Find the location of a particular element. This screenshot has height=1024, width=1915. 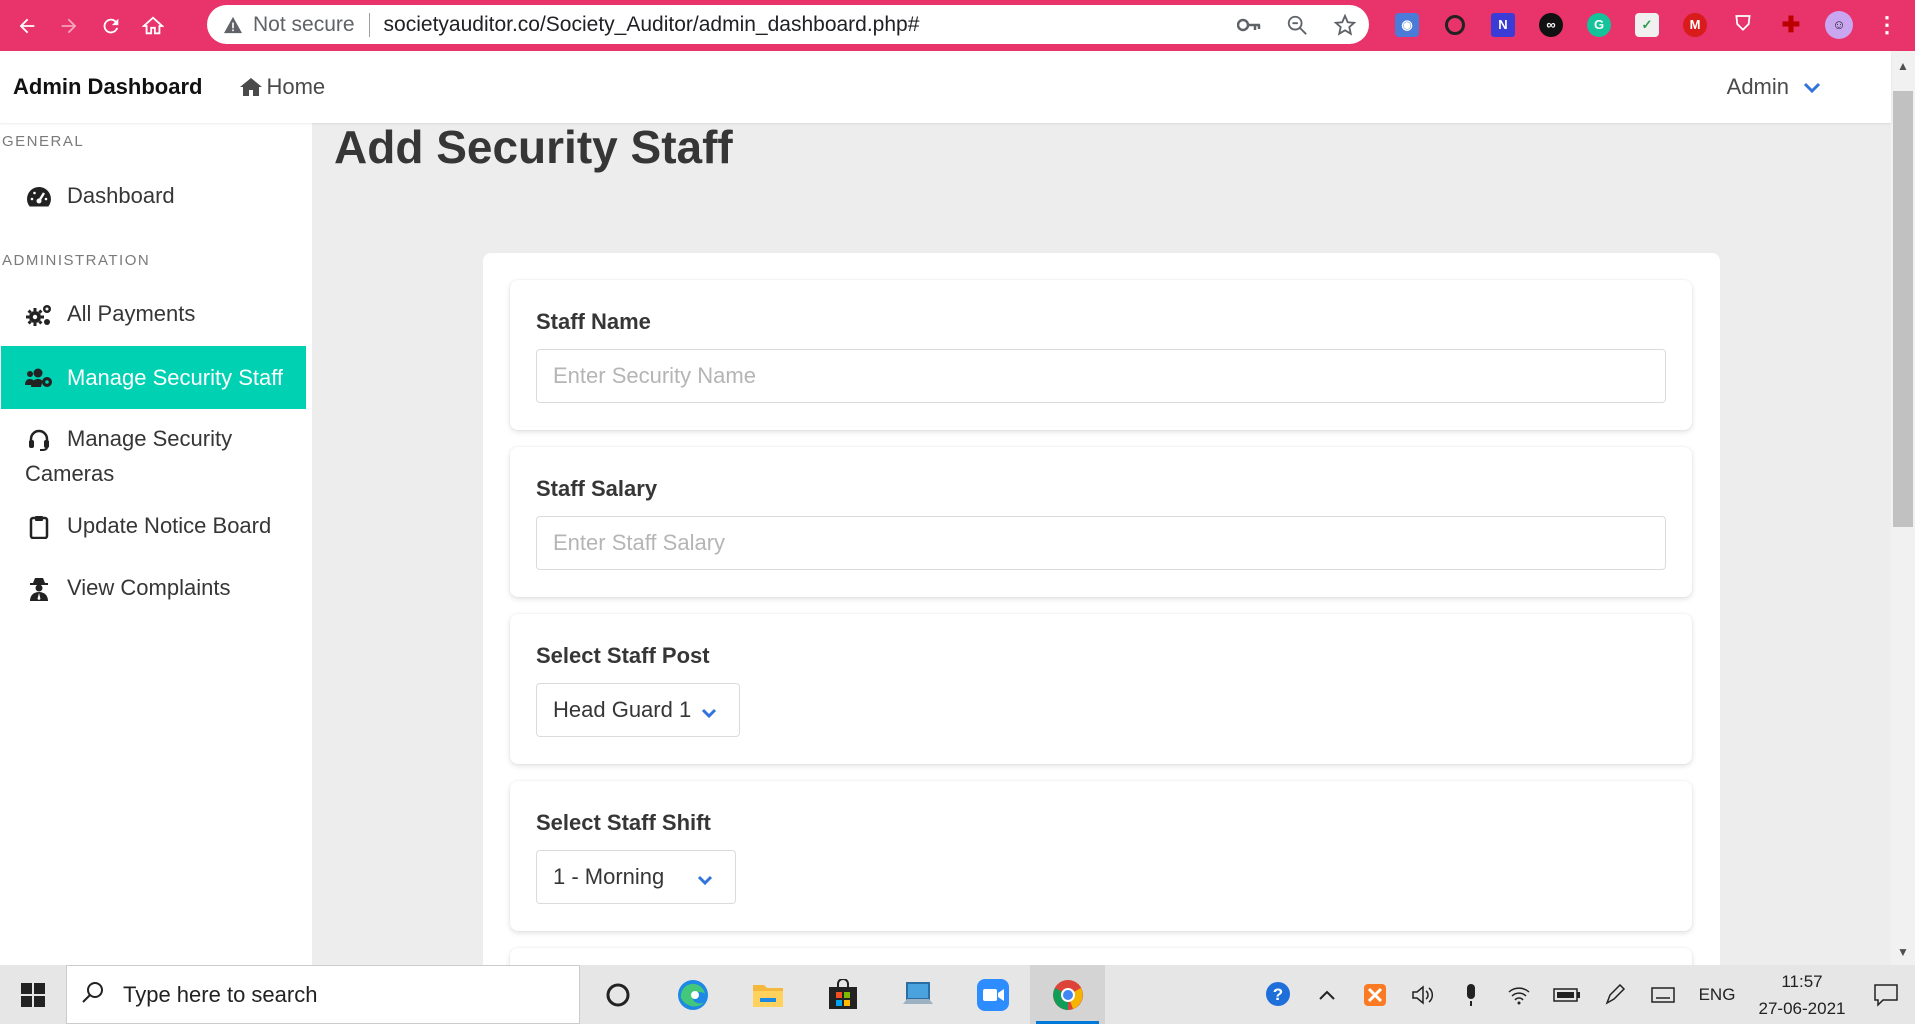

users-cog-icon is located at coordinates (39, 378).